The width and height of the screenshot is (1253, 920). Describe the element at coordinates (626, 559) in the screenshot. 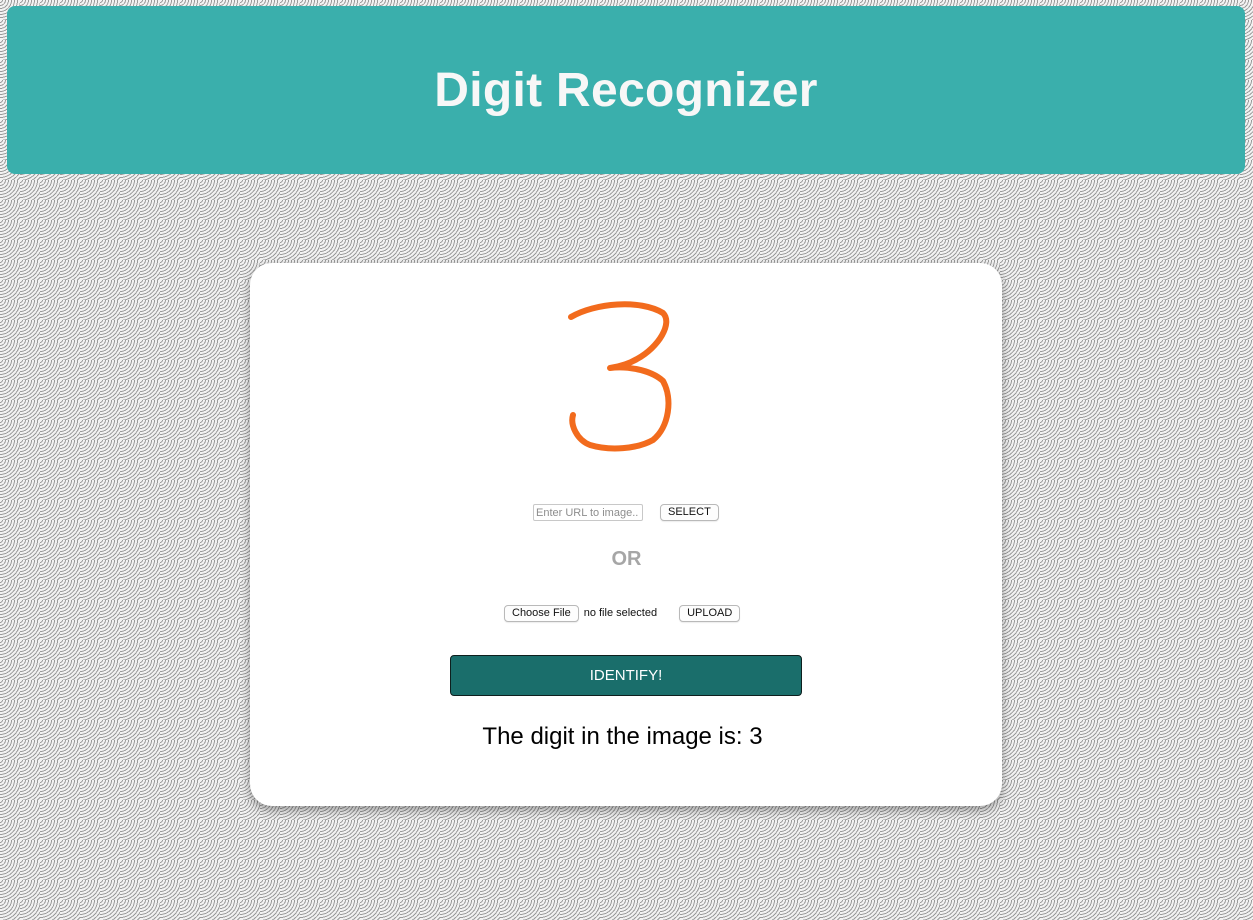

I see `or-separator: OR` at that location.